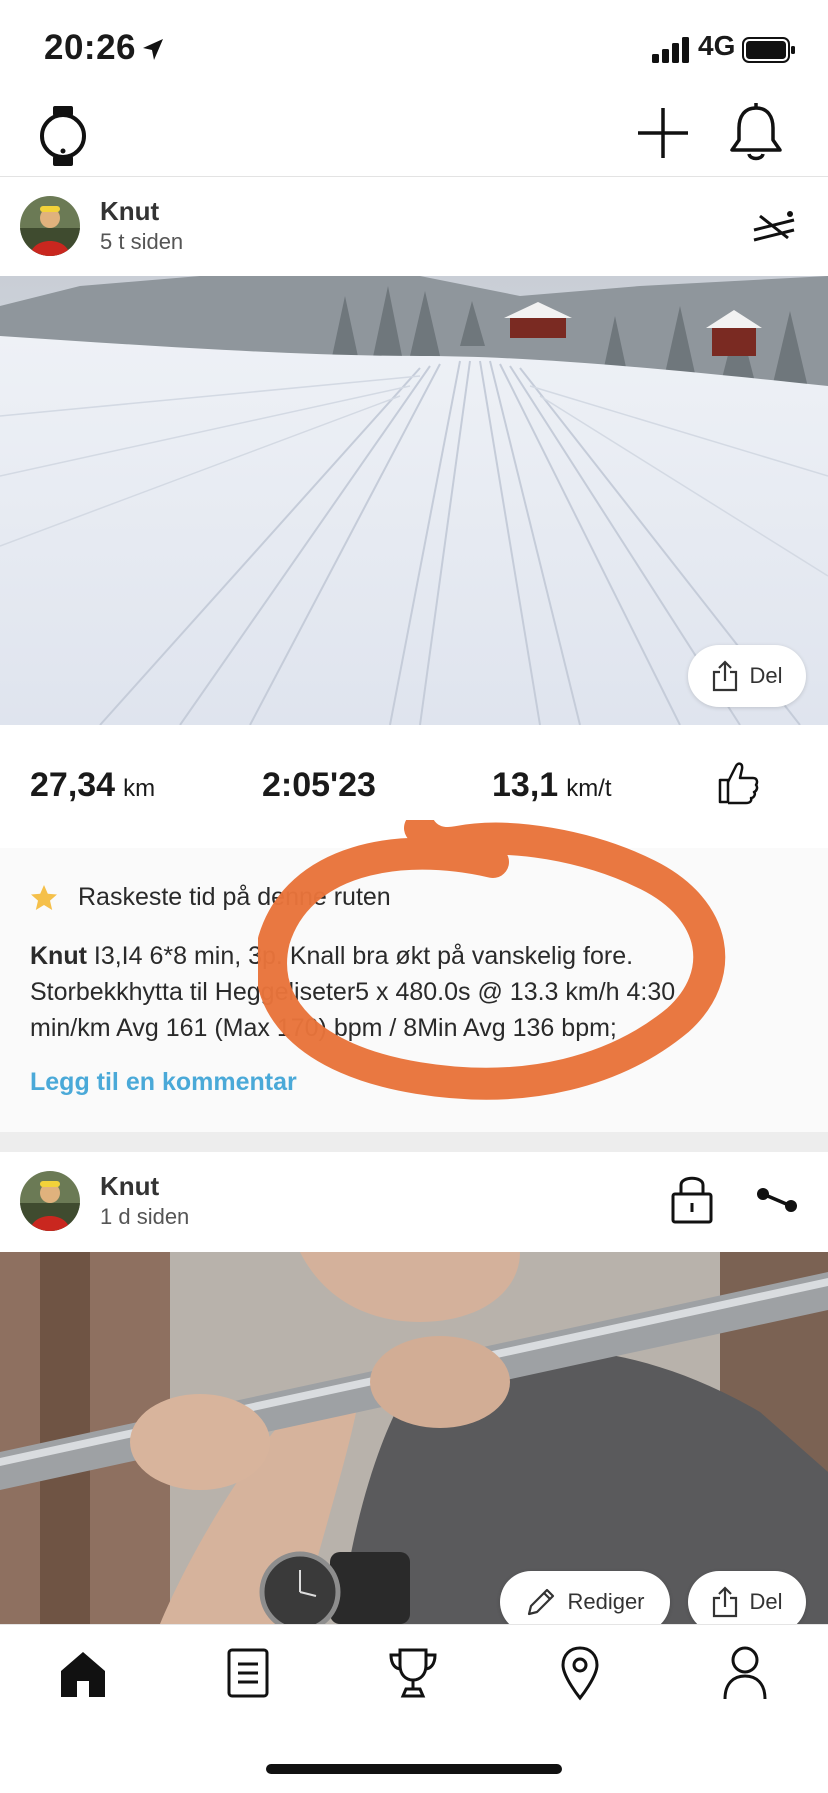 The height and width of the screenshot is (1793, 828). I want to click on stat-speed: 13,1 km/t, so click(552, 785).